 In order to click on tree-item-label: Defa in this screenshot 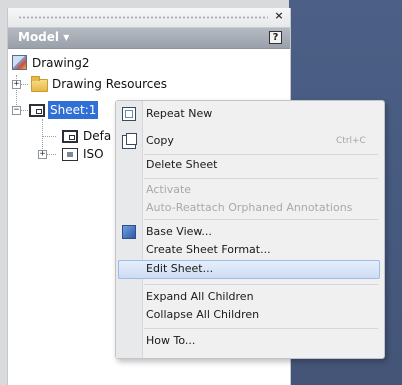, I will do `click(97, 136)`.